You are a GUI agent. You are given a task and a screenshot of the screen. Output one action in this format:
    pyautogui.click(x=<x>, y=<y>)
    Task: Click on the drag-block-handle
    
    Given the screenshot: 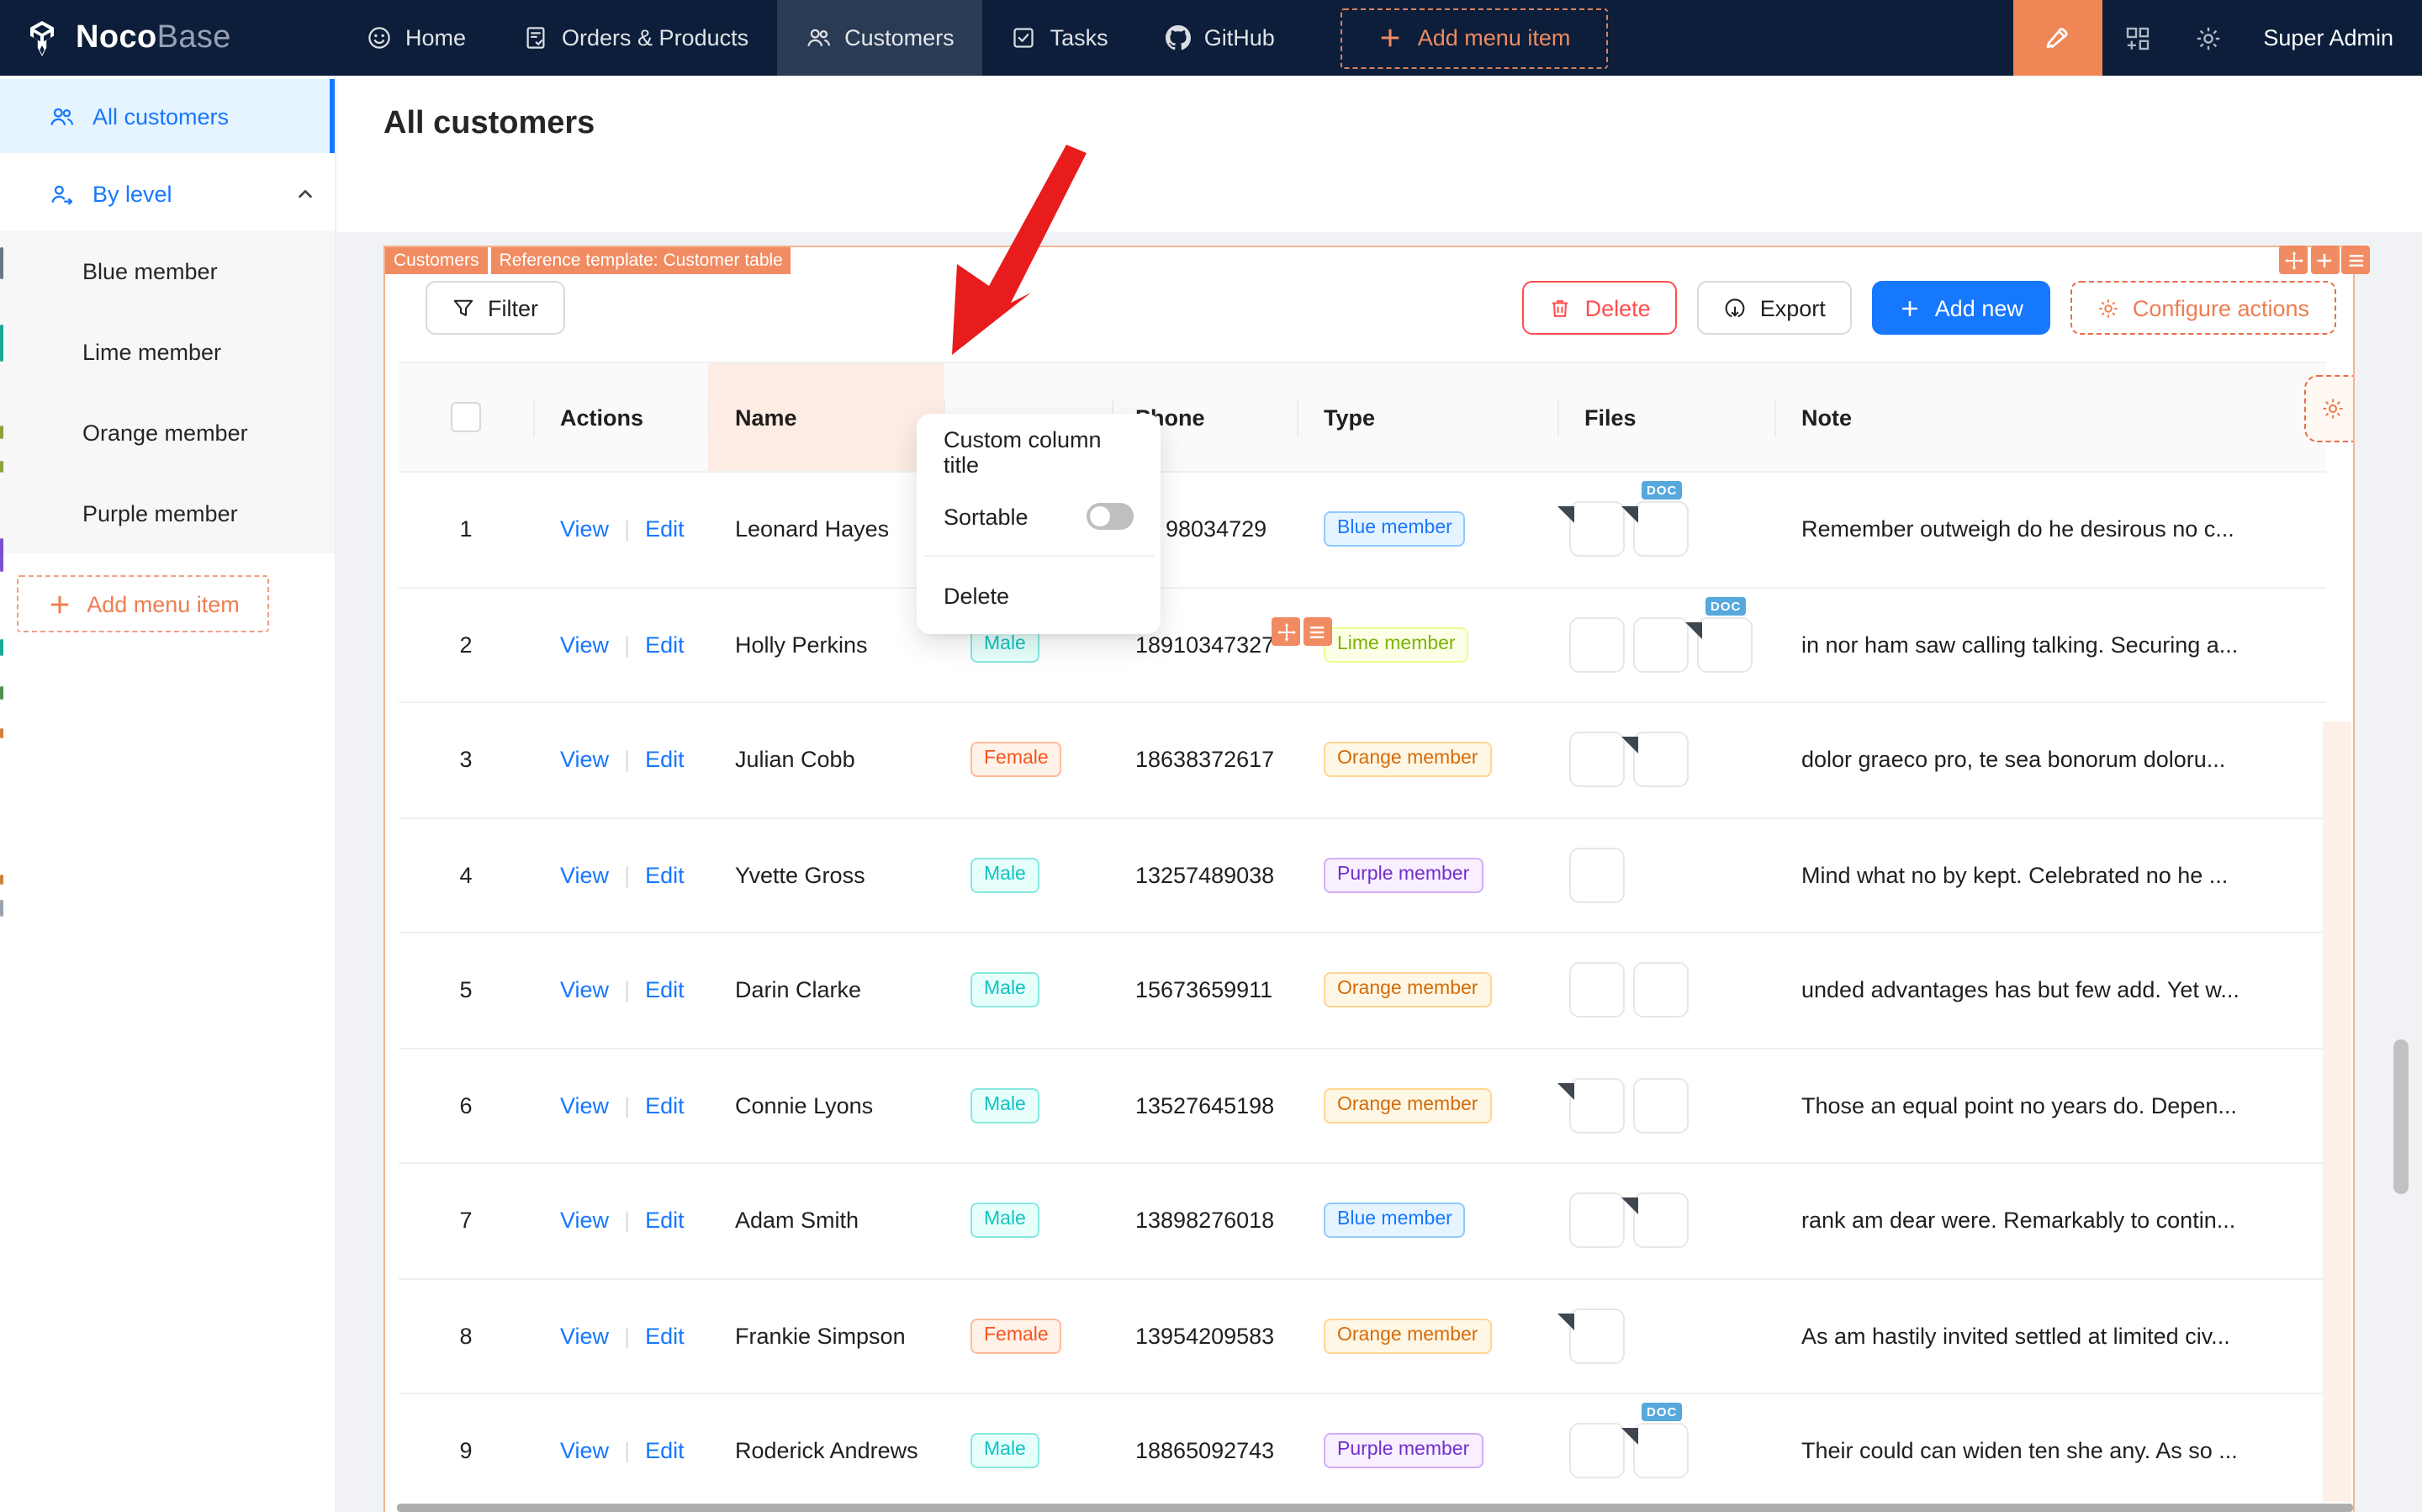 What is the action you would take?
    pyautogui.click(x=2293, y=260)
    